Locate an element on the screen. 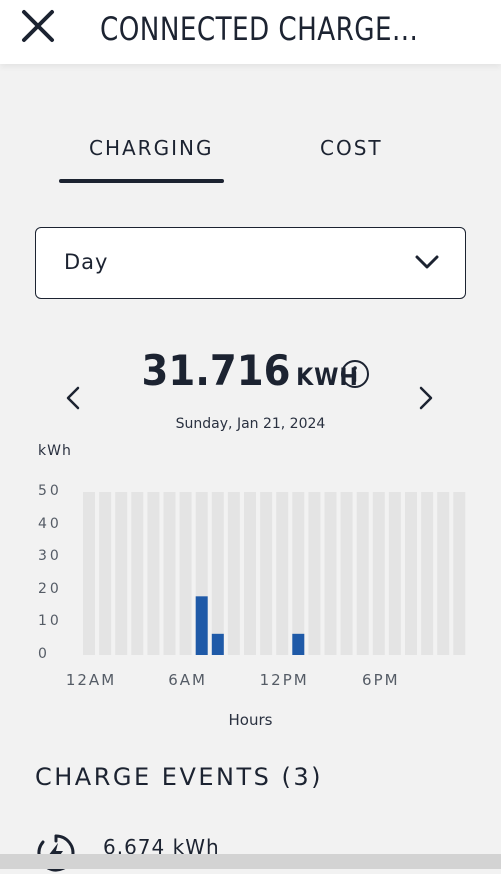 The height and width of the screenshot is (874, 501). x-tick-label: 12AM is located at coordinates (91, 680).